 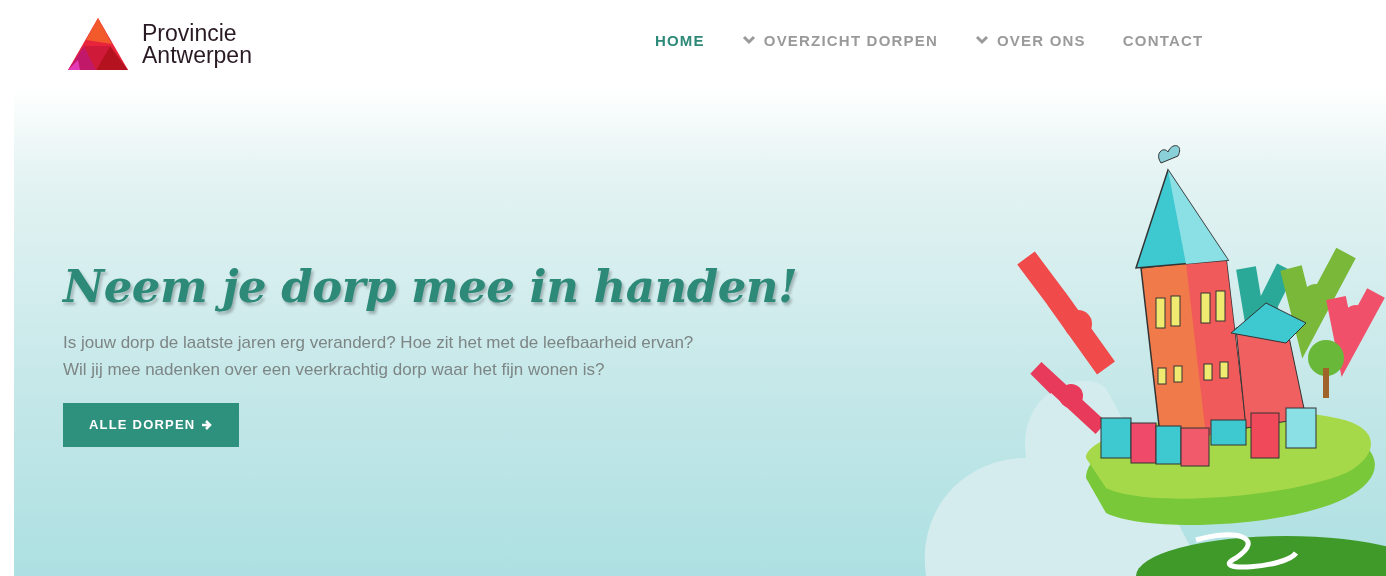 What do you see at coordinates (839, 40) in the screenshot?
I see `nav-link: OVERZICHT DORPEN` at bounding box center [839, 40].